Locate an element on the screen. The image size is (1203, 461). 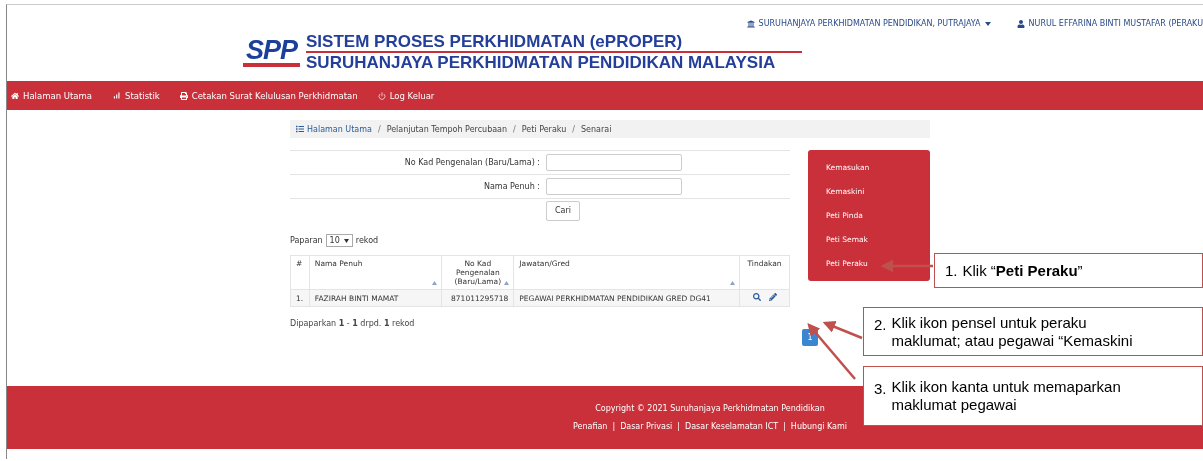
footer-link: Penafian is located at coordinates (590, 426).